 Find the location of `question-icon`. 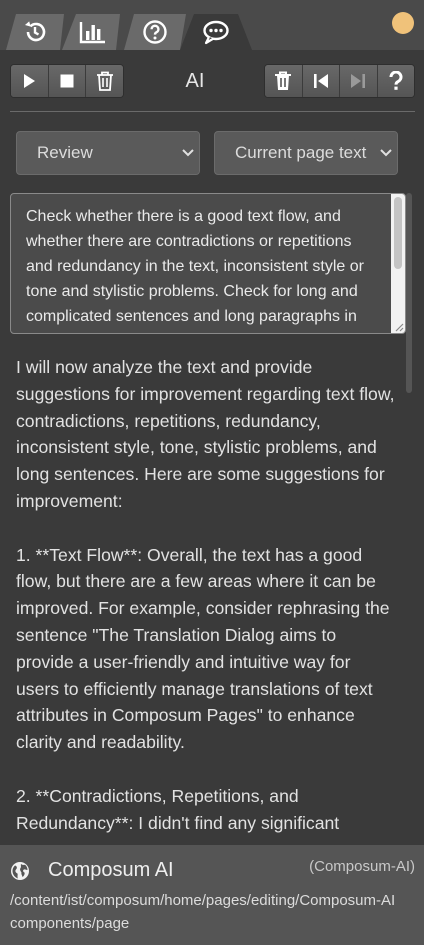

question-icon is located at coordinates (396, 80).